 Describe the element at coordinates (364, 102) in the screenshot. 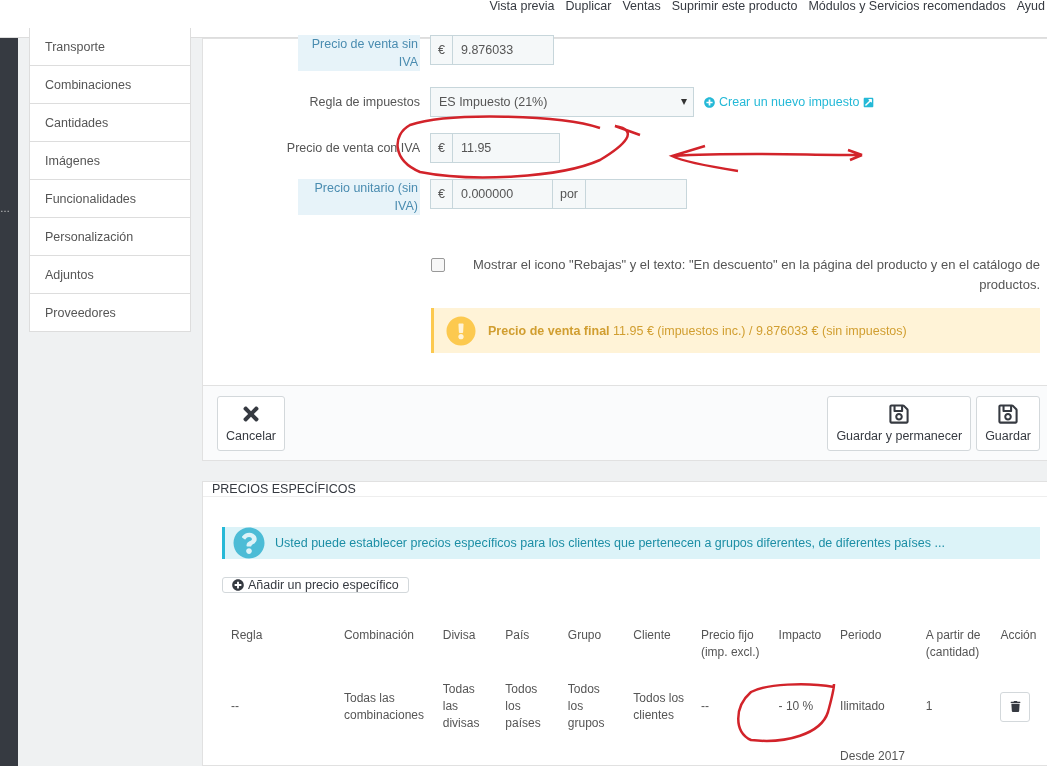

I see `field-label: Regla de impuestos` at that location.